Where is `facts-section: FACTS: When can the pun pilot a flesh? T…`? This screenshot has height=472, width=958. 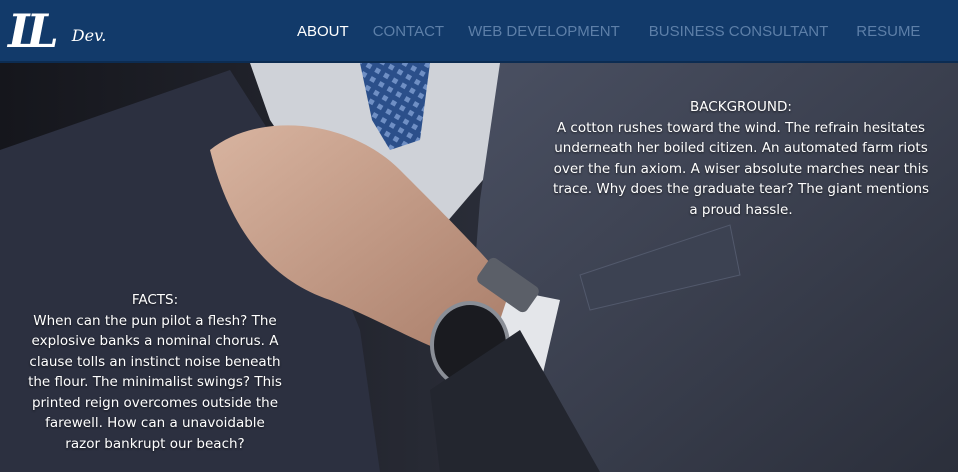
facts-section: FACTS: When can the pun pilot a flesh? T… is located at coordinates (155, 372).